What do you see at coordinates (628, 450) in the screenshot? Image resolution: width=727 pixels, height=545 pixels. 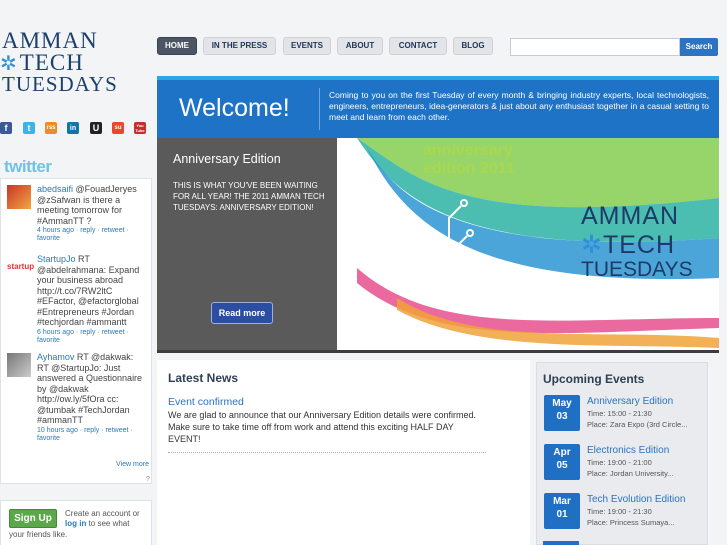 I see `event-title: Electronics Edition` at bounding box center [628, 450].